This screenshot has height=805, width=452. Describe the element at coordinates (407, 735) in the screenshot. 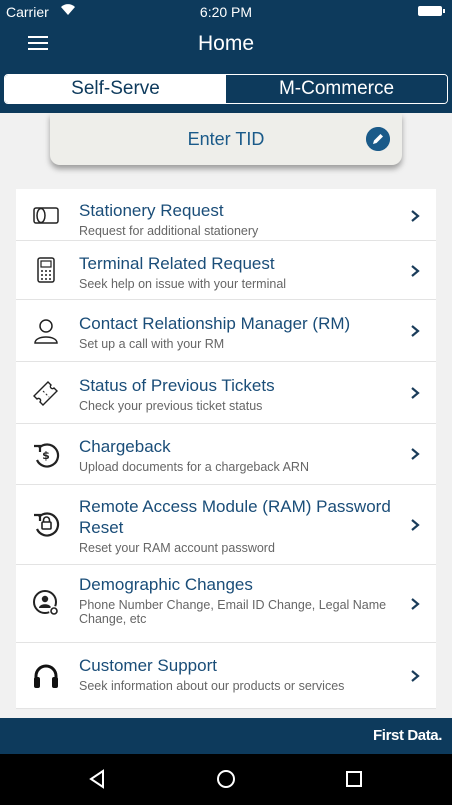

I see `brand-logo: First Data.` at that location.